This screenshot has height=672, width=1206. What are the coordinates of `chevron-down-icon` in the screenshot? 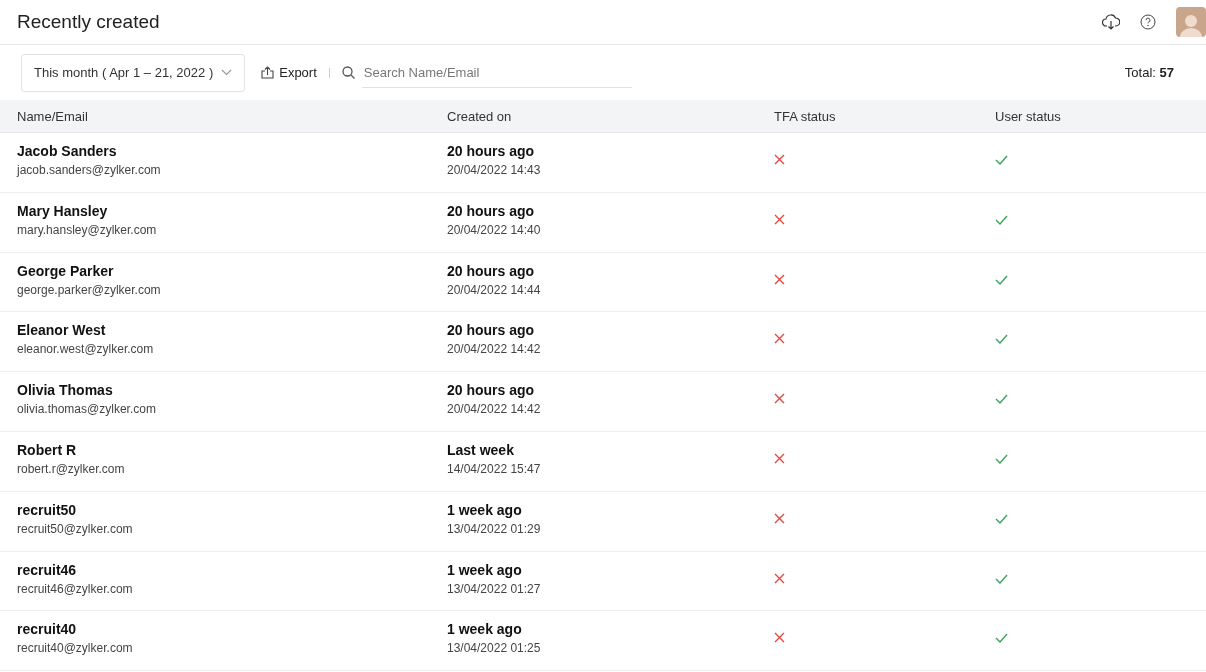 It's located at (227, 72).